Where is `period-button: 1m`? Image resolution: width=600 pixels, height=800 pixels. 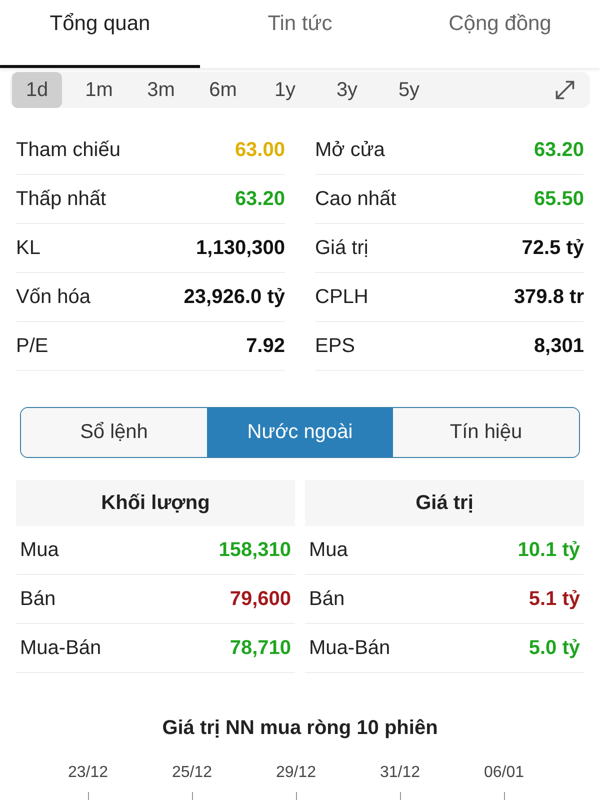
period-button: 1m is located at coordinates (99, 90).